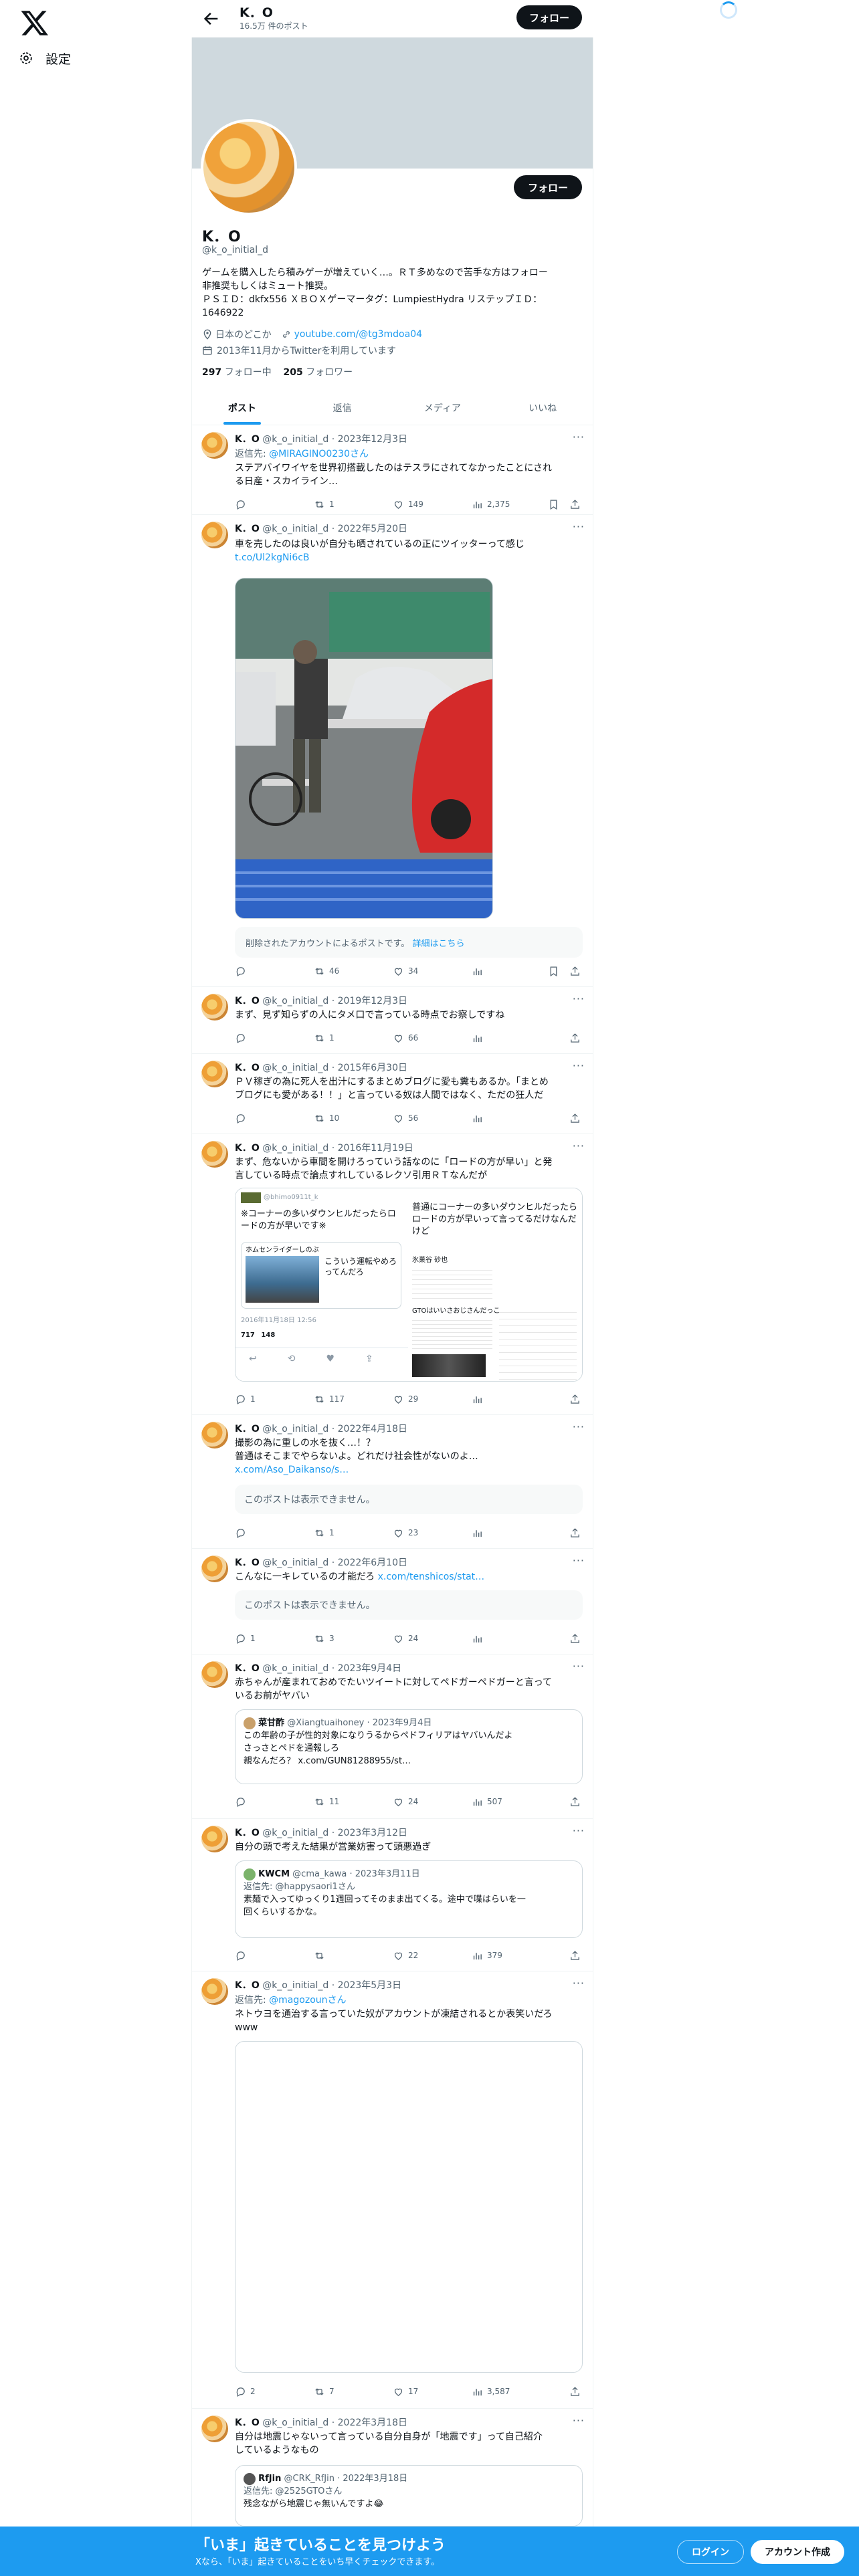 The image size is (859, 2576). What do you see at coordinates (342, 408) in the screenshot?
I see `tab-replies: 返信` at bounding box center [342, 408].